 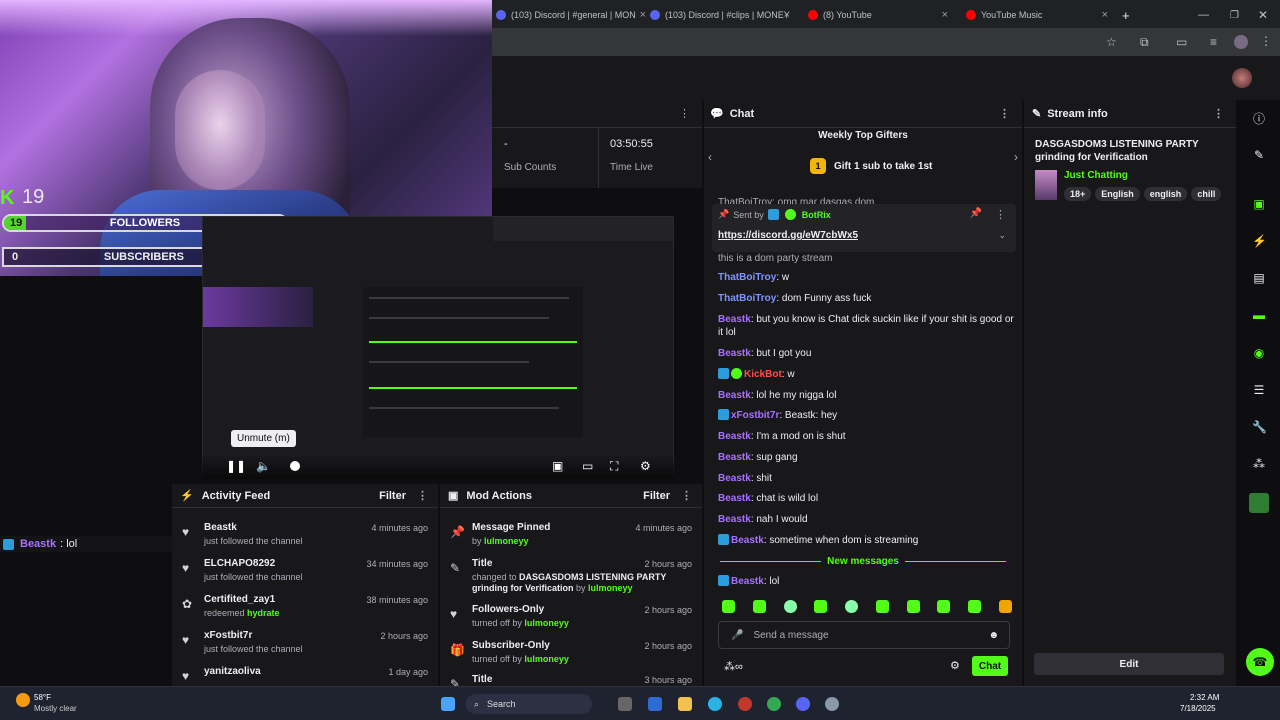 I want to click on mod-action-item: ✎ Title 3 hours ago, so click(x=571, y=679).